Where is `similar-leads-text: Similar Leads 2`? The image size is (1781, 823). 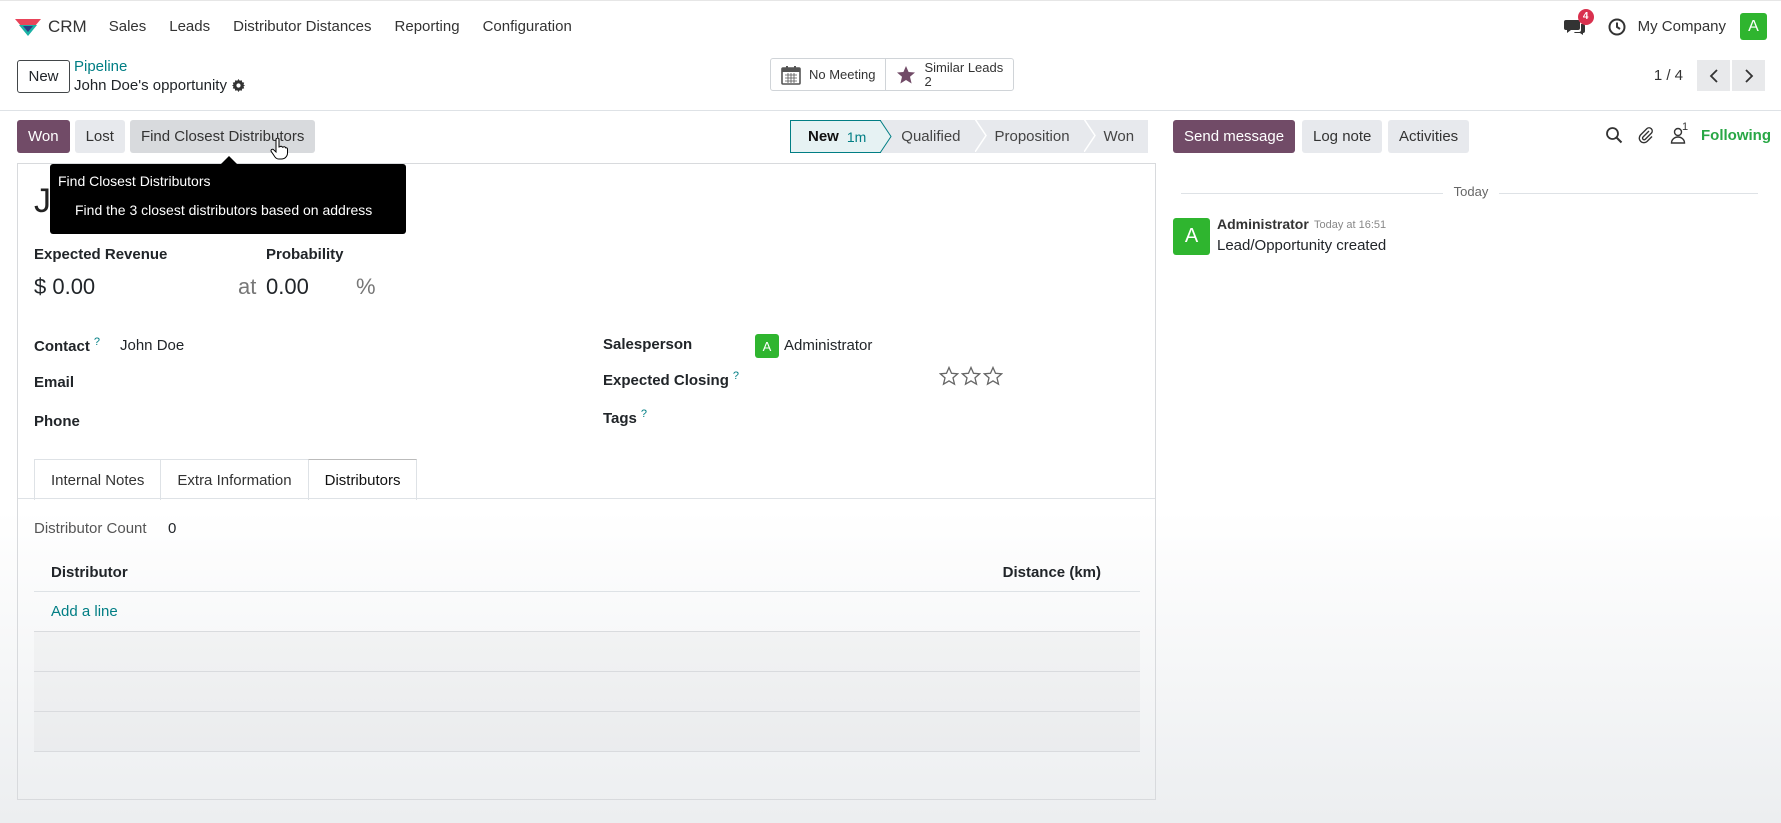
similar-leads-text: Similar Leads 2 is located at coordinates (964, 74).